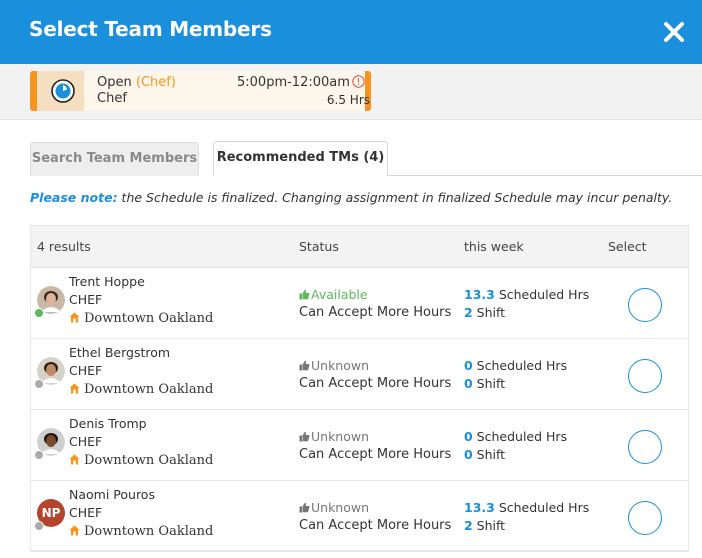  I want to click on shift-hours: 6.5 Hrs, so click(348, 100).